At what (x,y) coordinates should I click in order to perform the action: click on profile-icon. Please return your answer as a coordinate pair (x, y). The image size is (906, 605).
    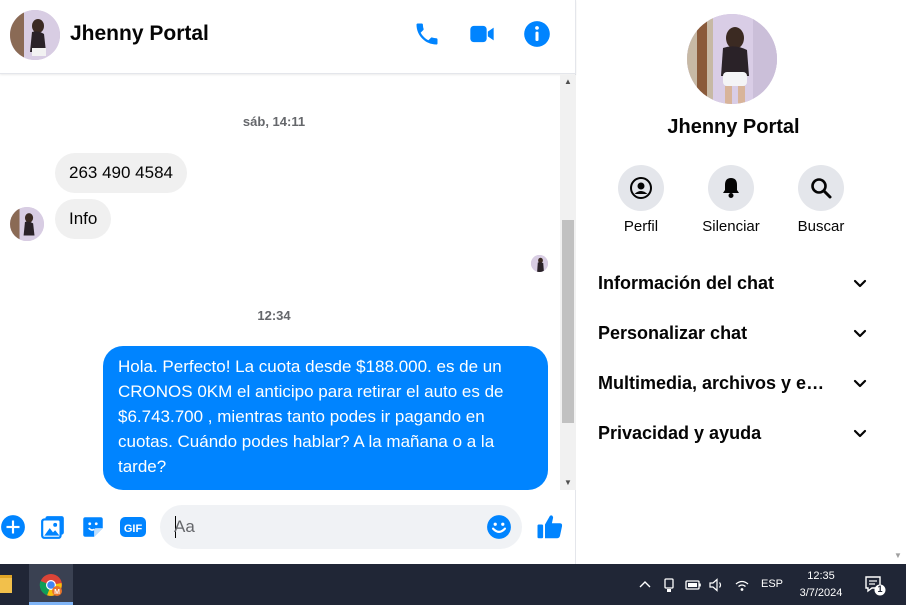
    Looking at the image, I should click on (641, 188).